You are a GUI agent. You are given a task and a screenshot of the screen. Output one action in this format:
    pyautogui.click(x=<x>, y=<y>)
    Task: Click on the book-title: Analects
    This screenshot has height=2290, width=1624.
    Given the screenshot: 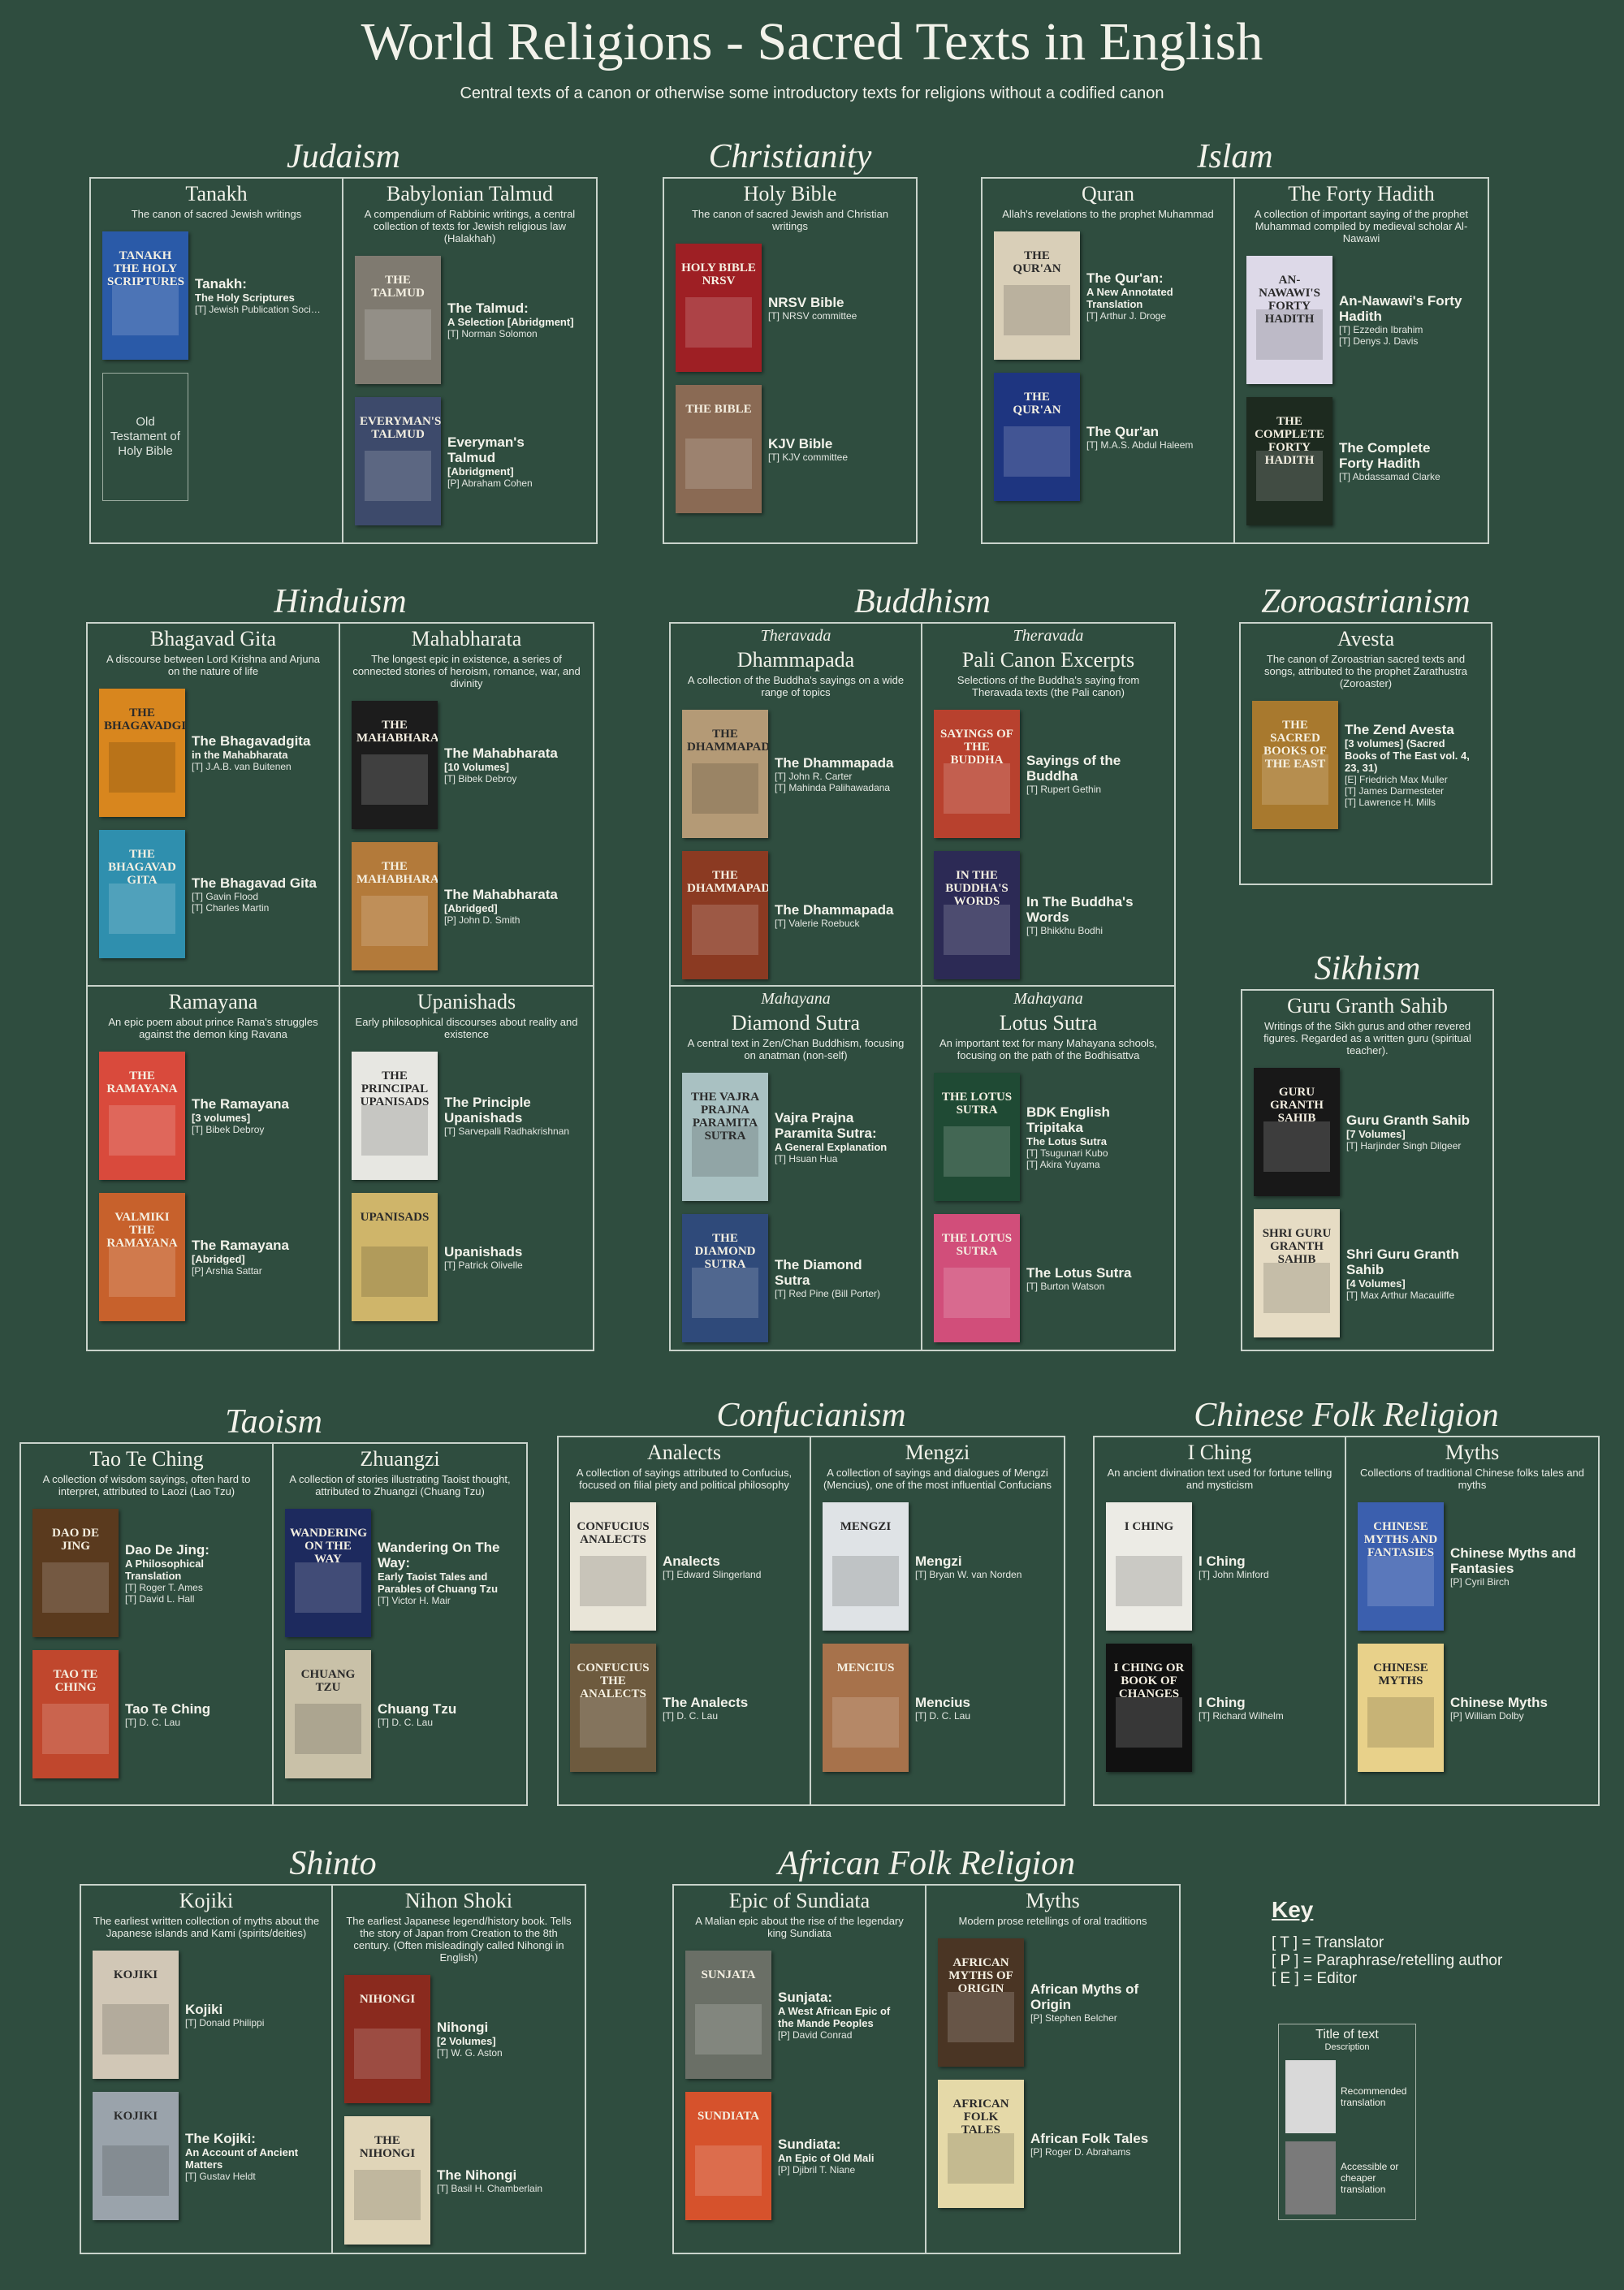 What is the action you would take?
    pyautogui.click(x=726, y=1561)
    